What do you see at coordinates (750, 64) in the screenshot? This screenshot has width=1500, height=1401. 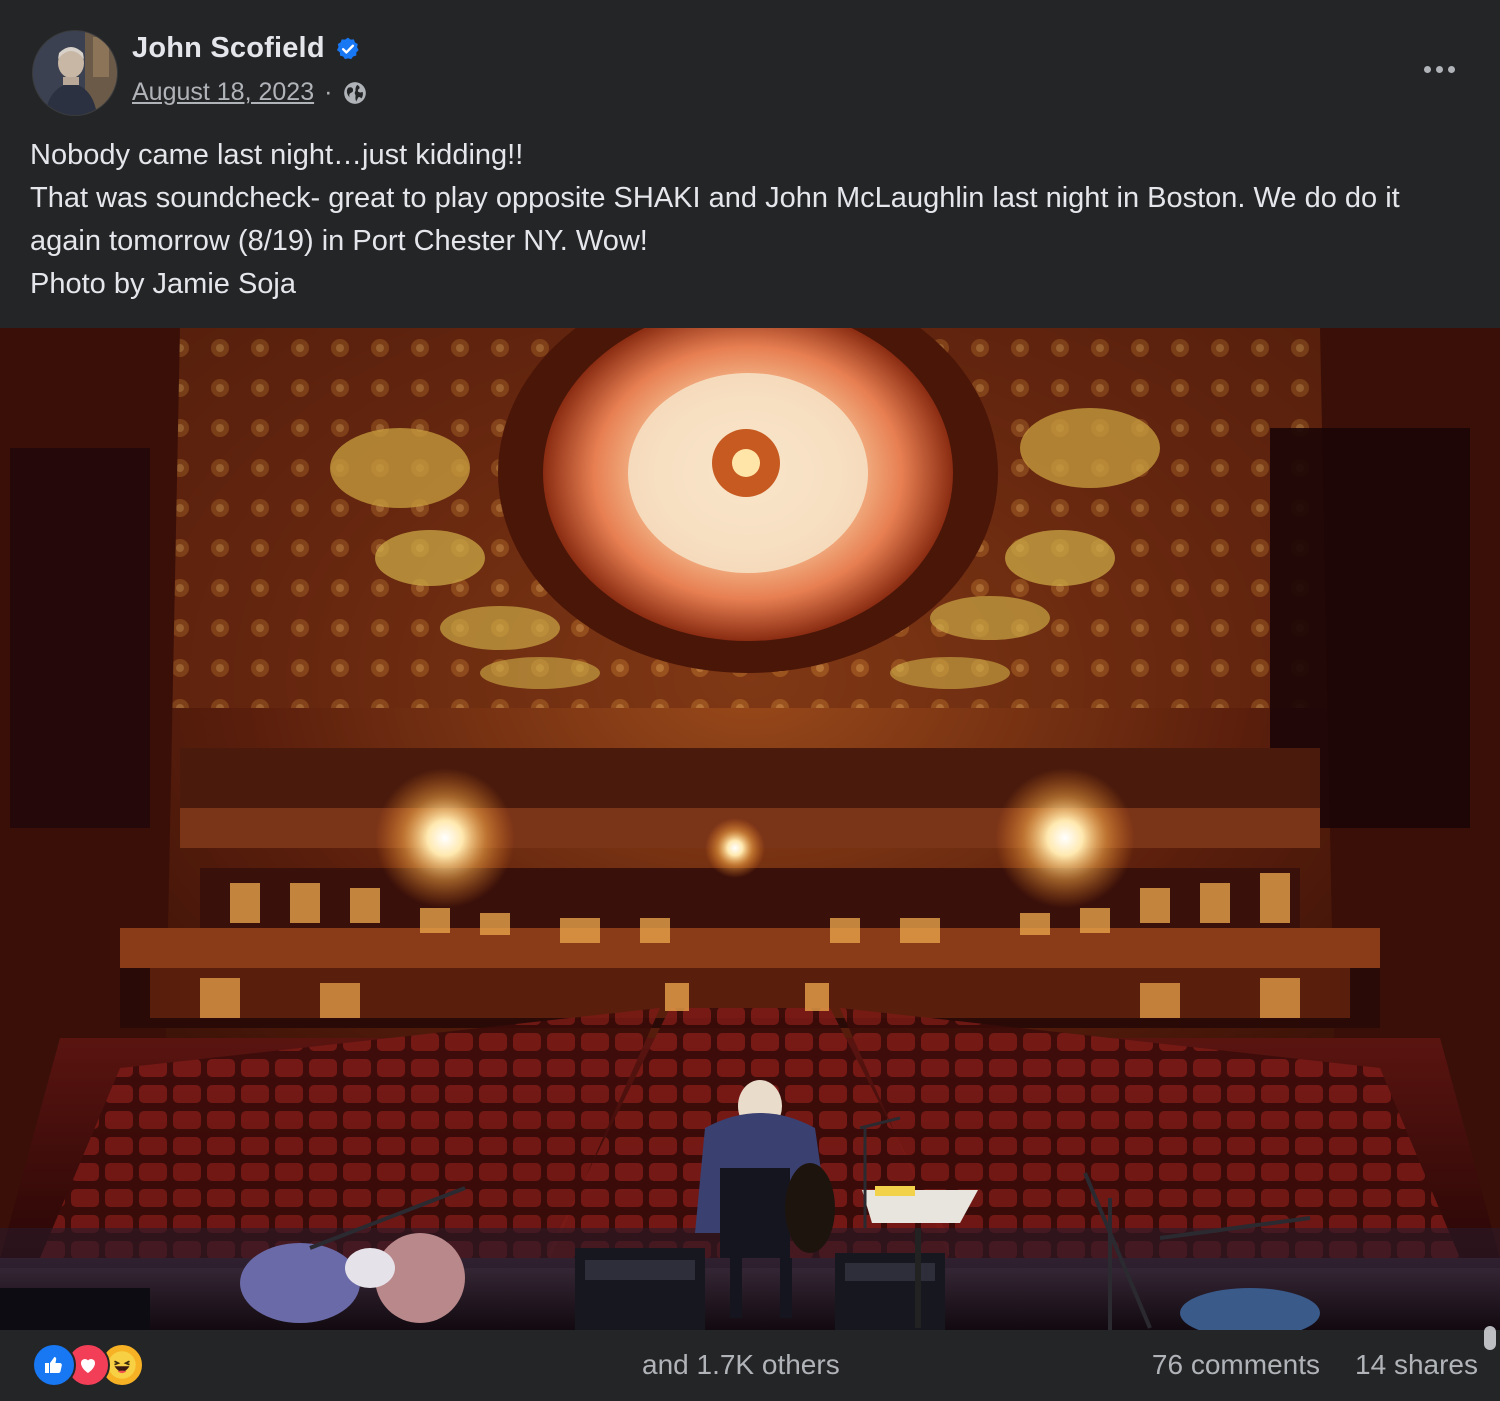 I see `post-header: John Scofield August 18, 2023 ·` at bounding box center [750, 64].